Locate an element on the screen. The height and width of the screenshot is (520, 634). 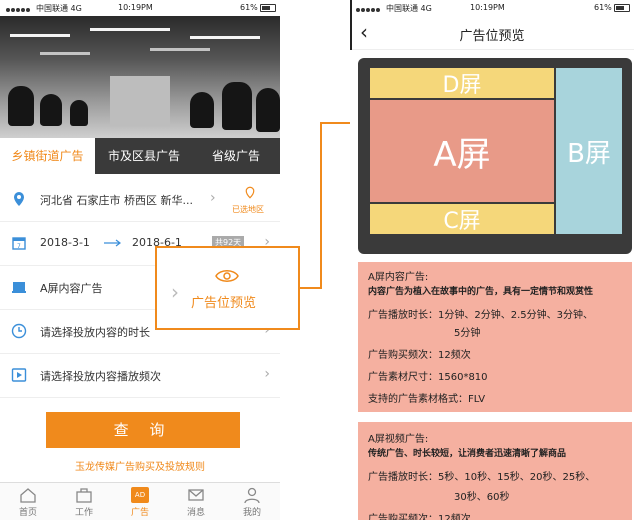
popup-label: 广告位预览 is located at coordinates (224, 303).